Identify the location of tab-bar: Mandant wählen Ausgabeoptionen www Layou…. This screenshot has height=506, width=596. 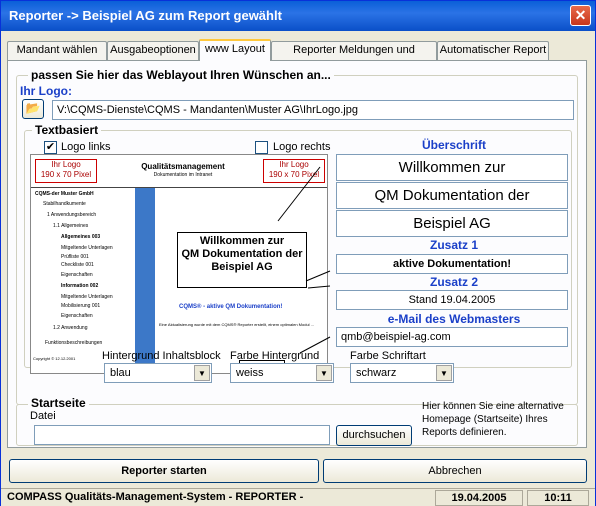
(297, 56).